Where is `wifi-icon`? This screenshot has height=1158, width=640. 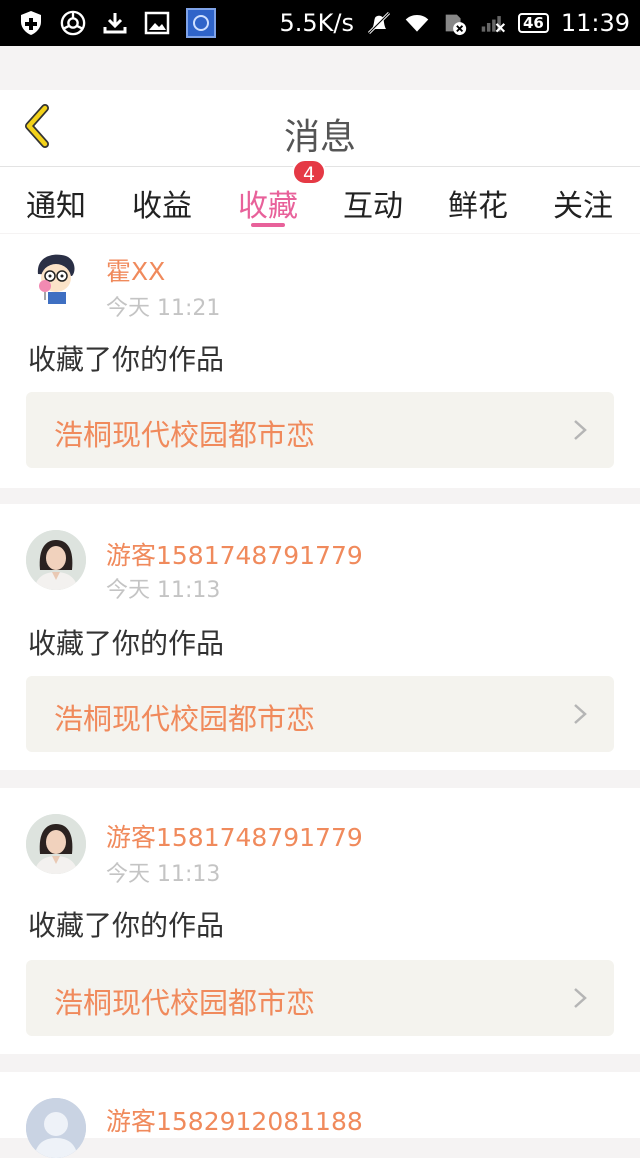
wifi-icon is located at coordinates (417, 23).